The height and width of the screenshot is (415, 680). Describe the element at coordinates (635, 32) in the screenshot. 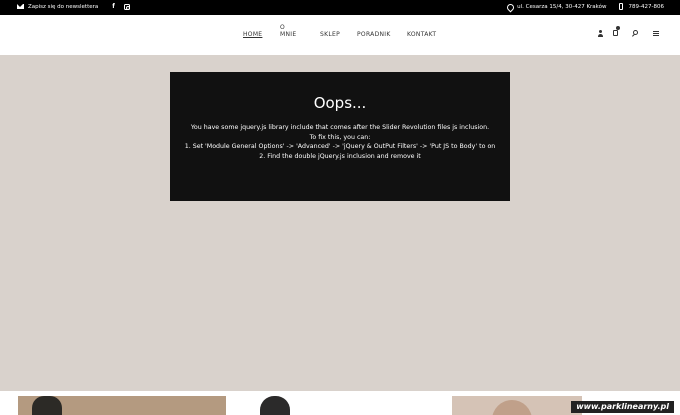

I see `search-icon` at that location.